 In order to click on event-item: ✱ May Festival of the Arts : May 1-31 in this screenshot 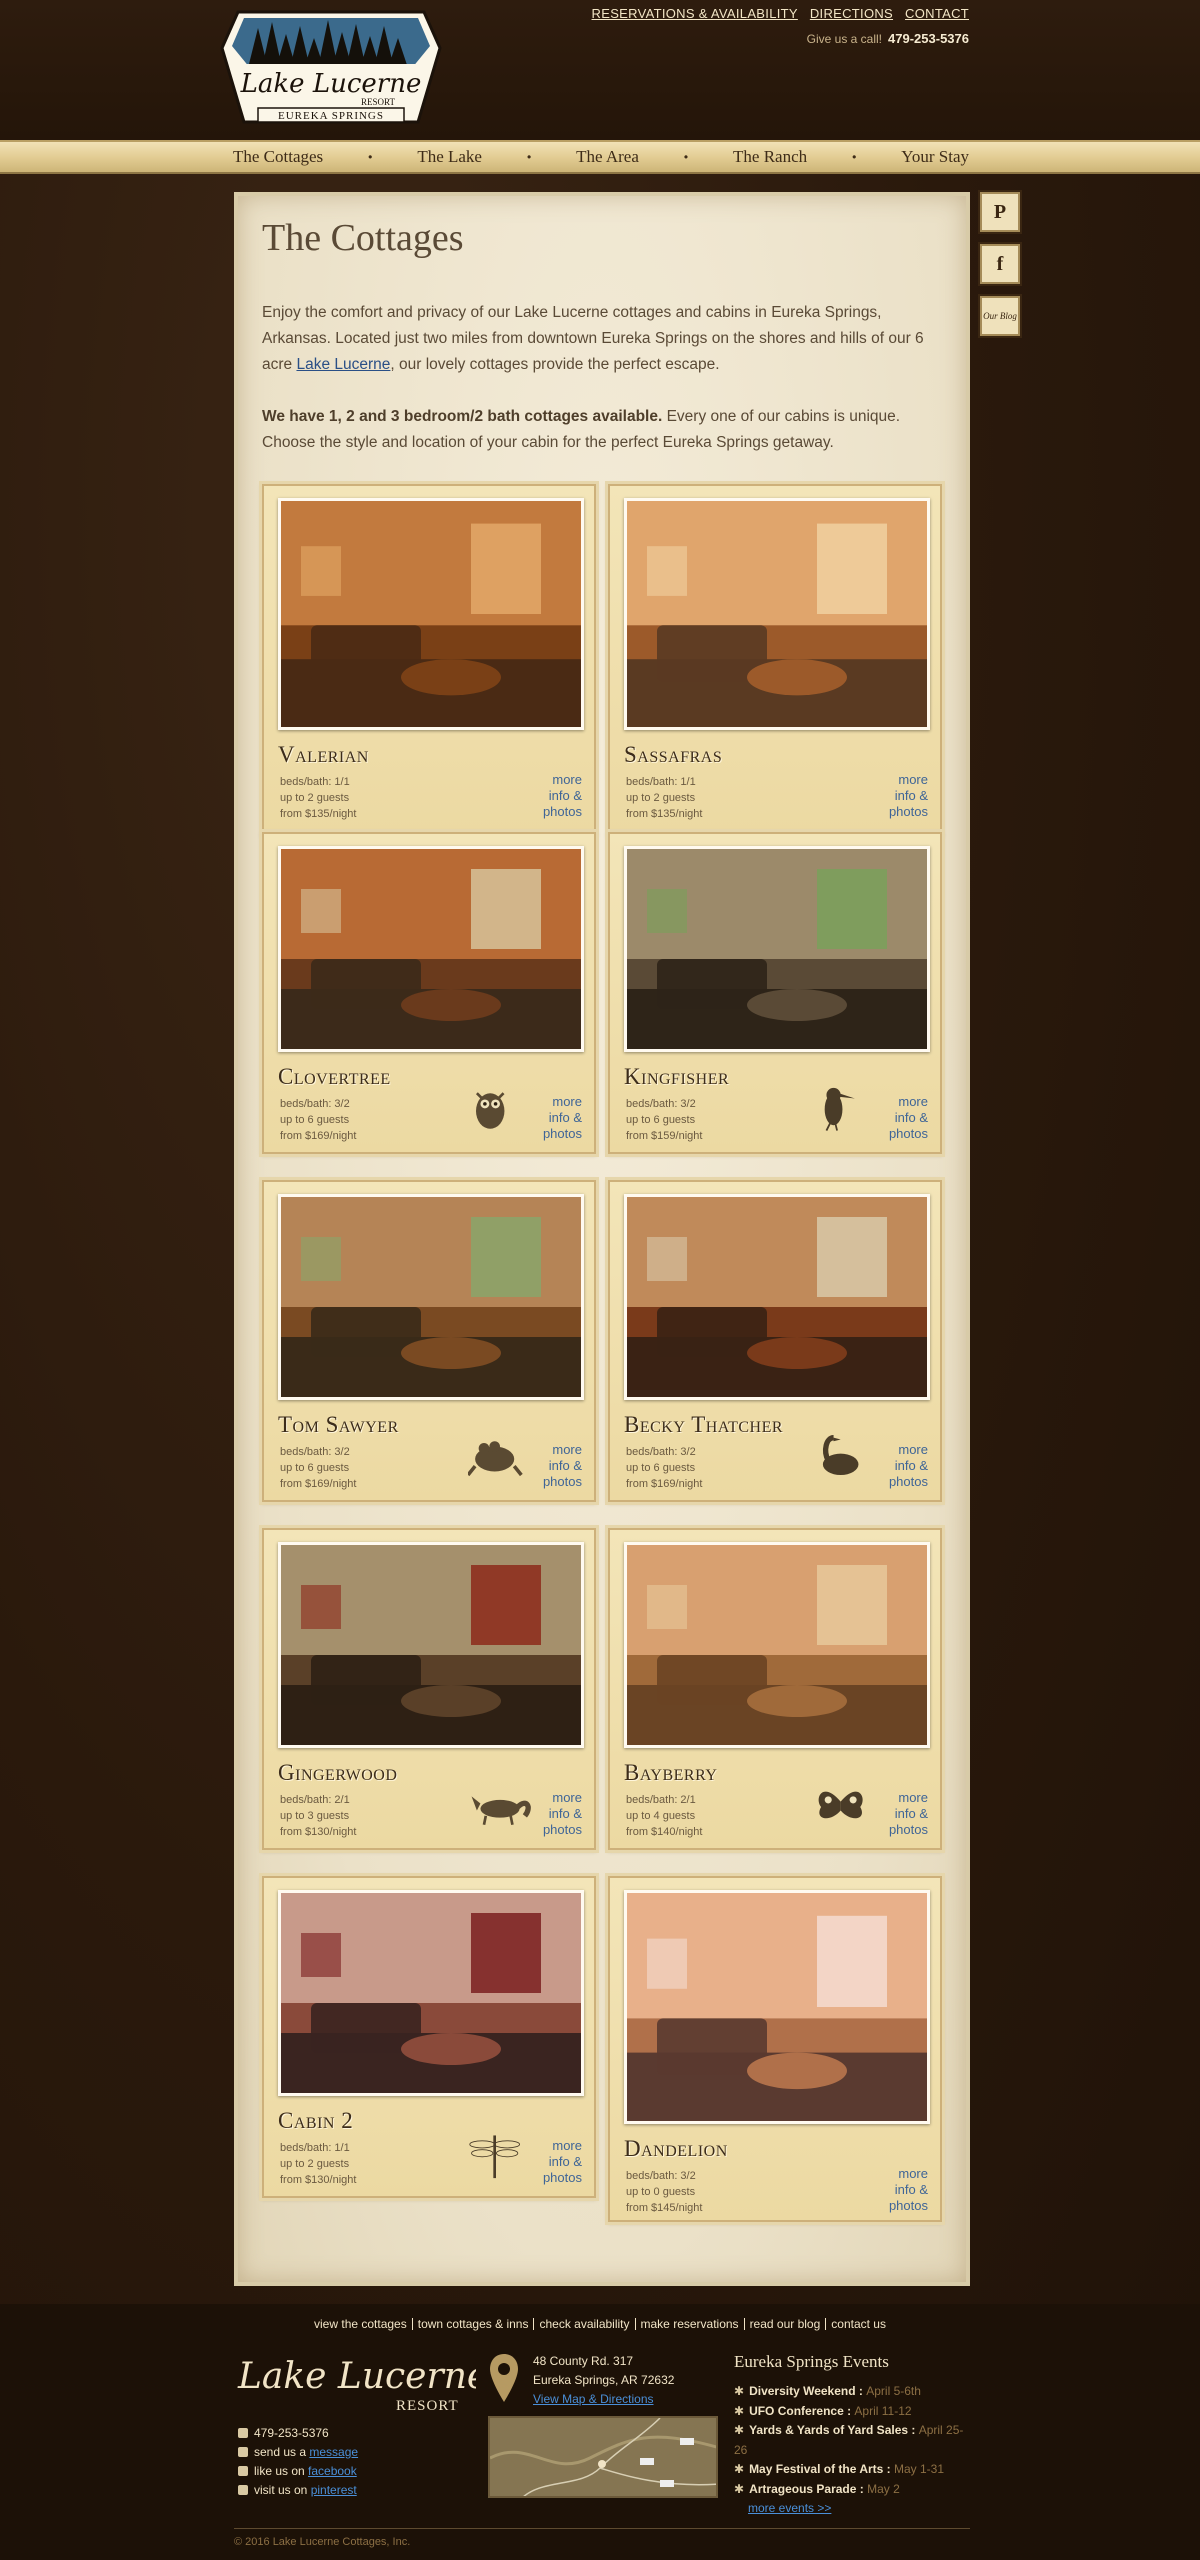, I will do `click(854, 2470)`.